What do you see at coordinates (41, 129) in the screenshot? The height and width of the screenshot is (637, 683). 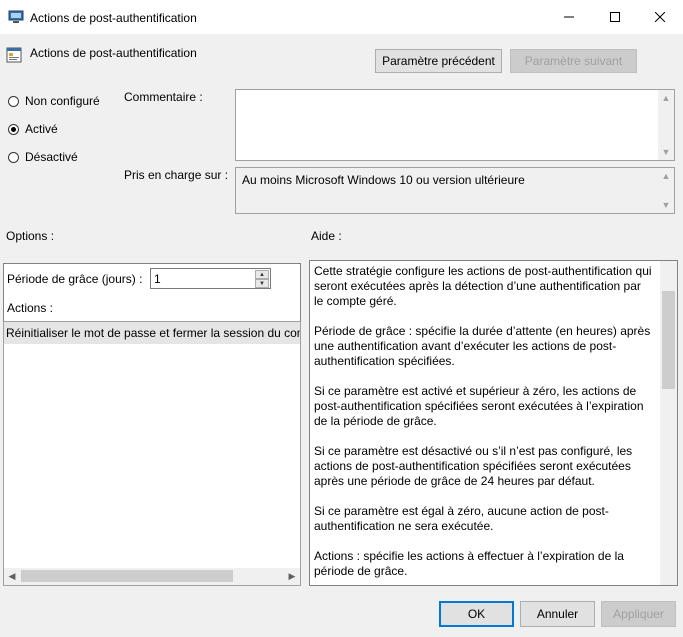 I see `radio-label: Activé` at bounding box center [41, 129].